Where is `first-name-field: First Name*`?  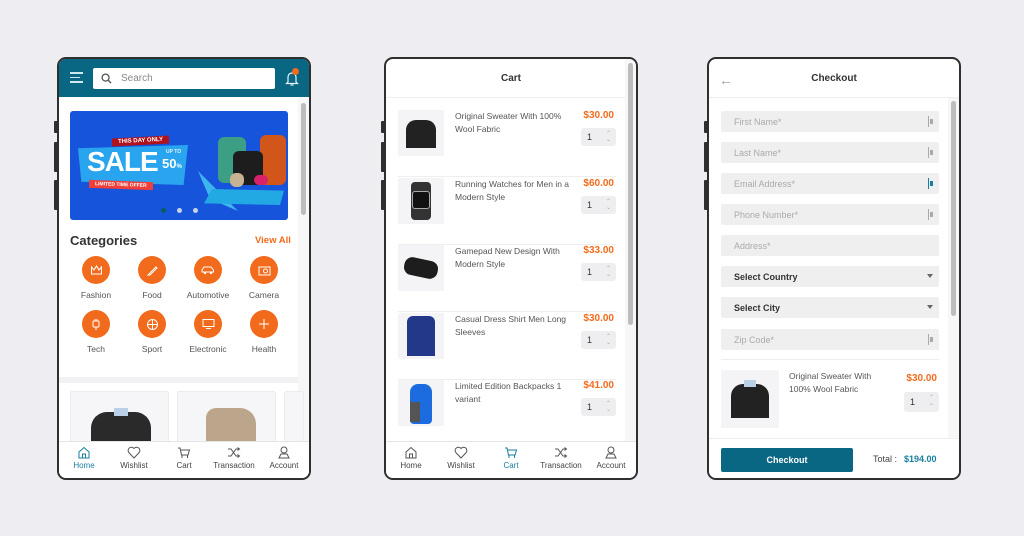 first-name-field: First Name* is located at coordinates (830, 121).